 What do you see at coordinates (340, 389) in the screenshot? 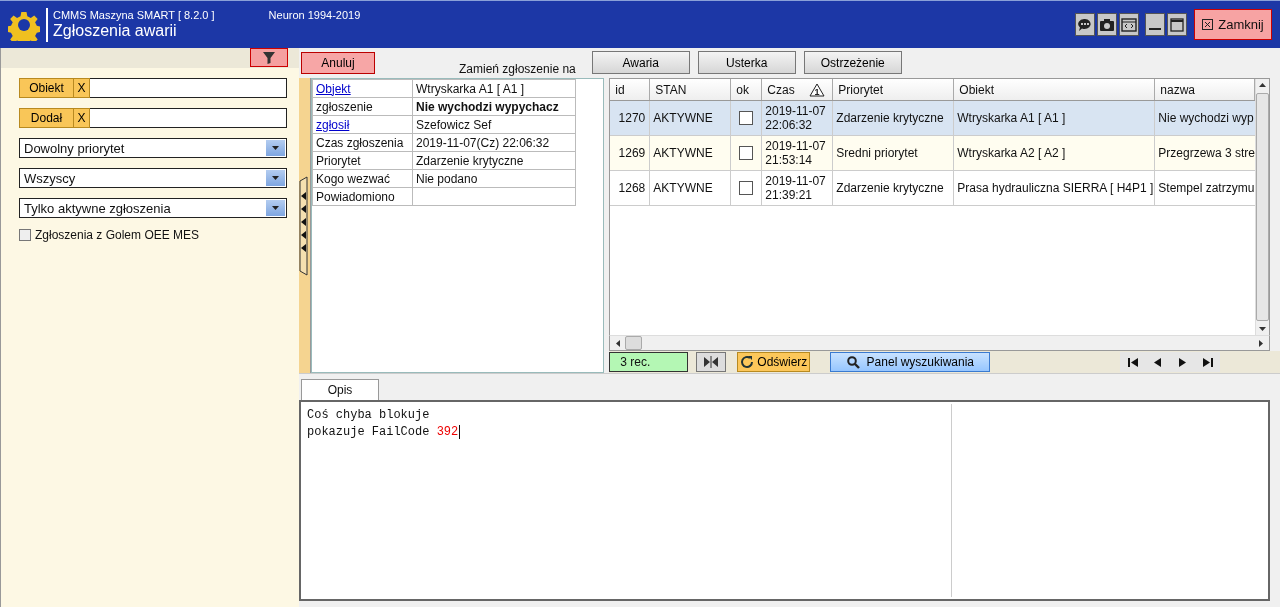
I see `tab: Opis` at bounding box center [340, 389].